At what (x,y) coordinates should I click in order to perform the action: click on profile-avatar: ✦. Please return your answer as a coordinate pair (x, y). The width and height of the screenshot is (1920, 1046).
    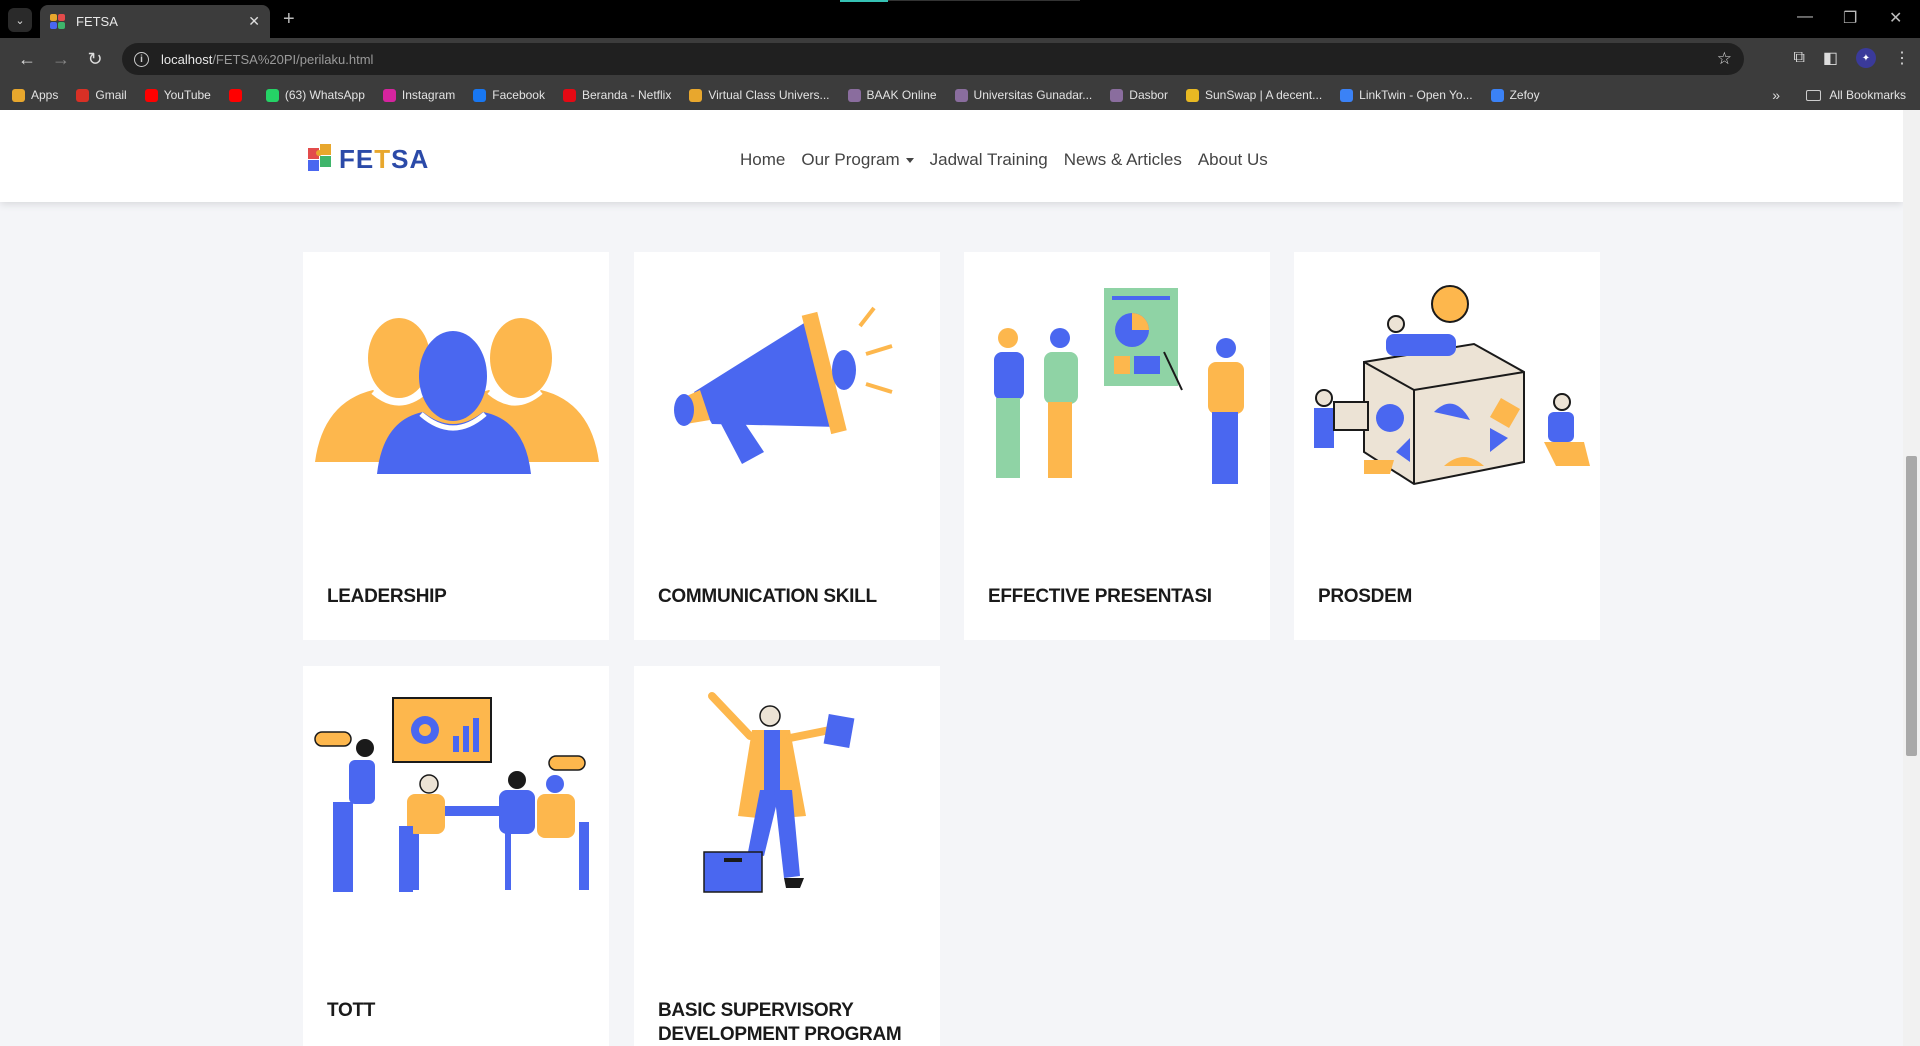
    Looking at the image, I should click on (1866, 58).